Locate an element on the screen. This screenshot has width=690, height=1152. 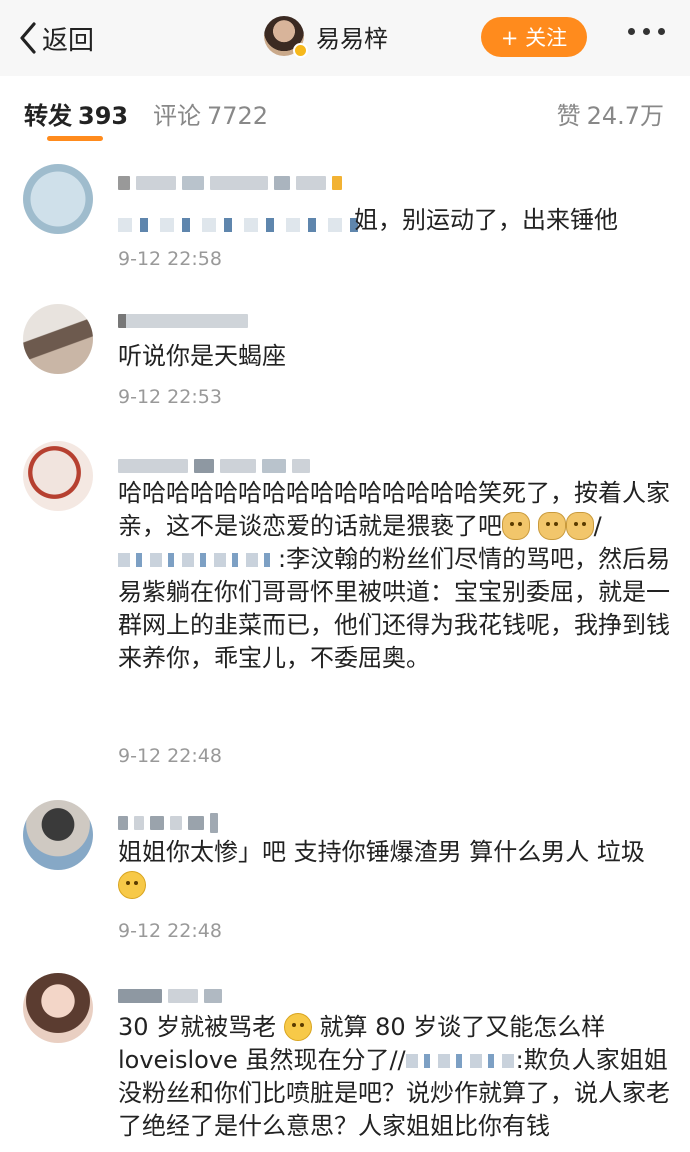
tab-comment: 评论 7722 is located at coordinates (210, 113).